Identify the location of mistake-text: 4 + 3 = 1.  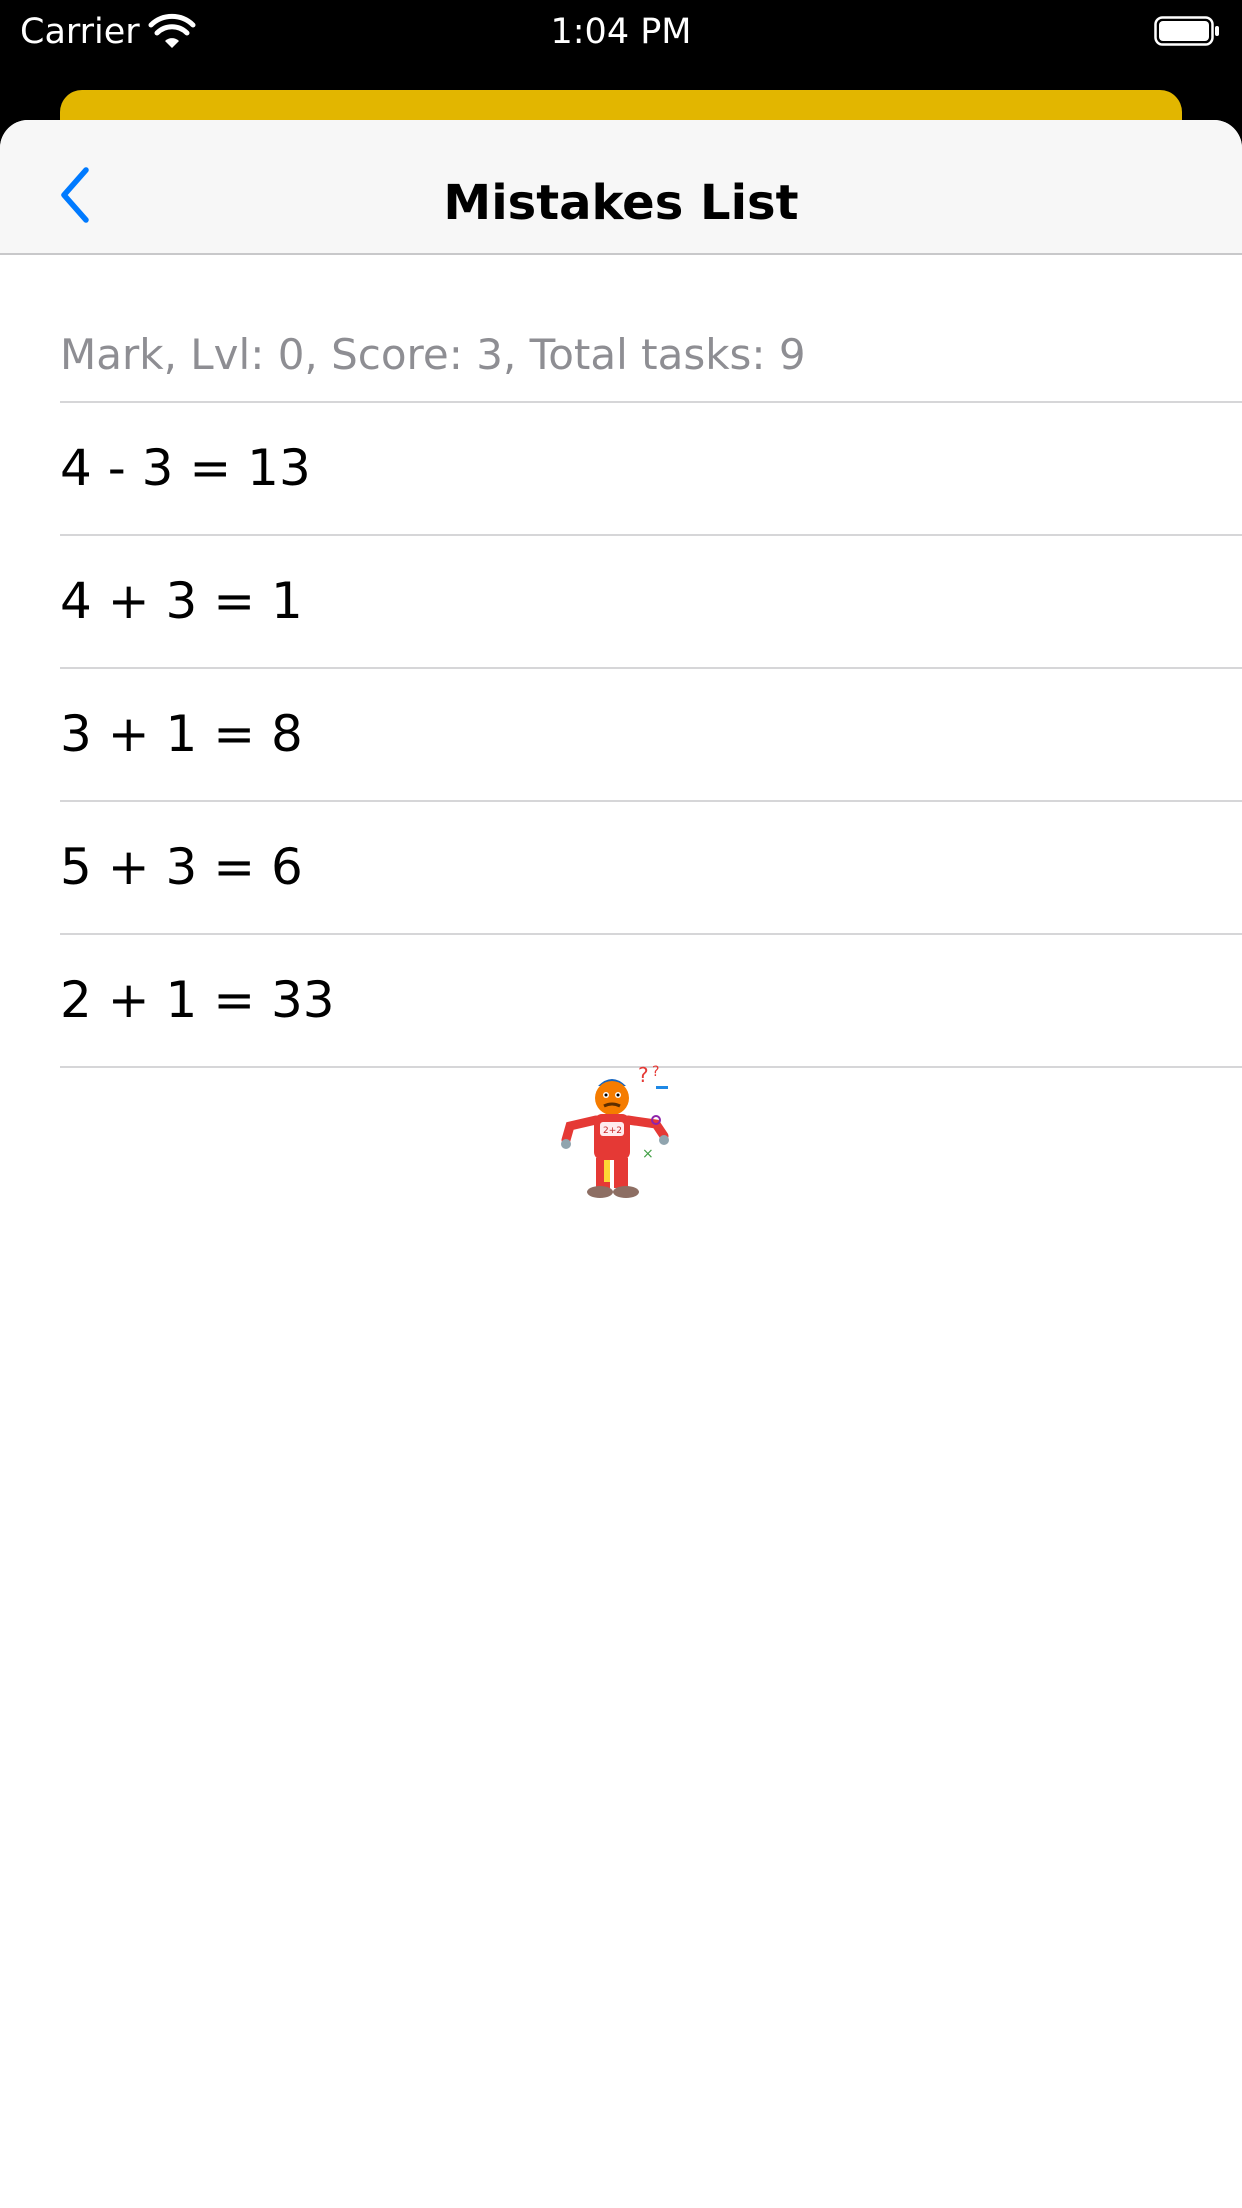
(181, 601).